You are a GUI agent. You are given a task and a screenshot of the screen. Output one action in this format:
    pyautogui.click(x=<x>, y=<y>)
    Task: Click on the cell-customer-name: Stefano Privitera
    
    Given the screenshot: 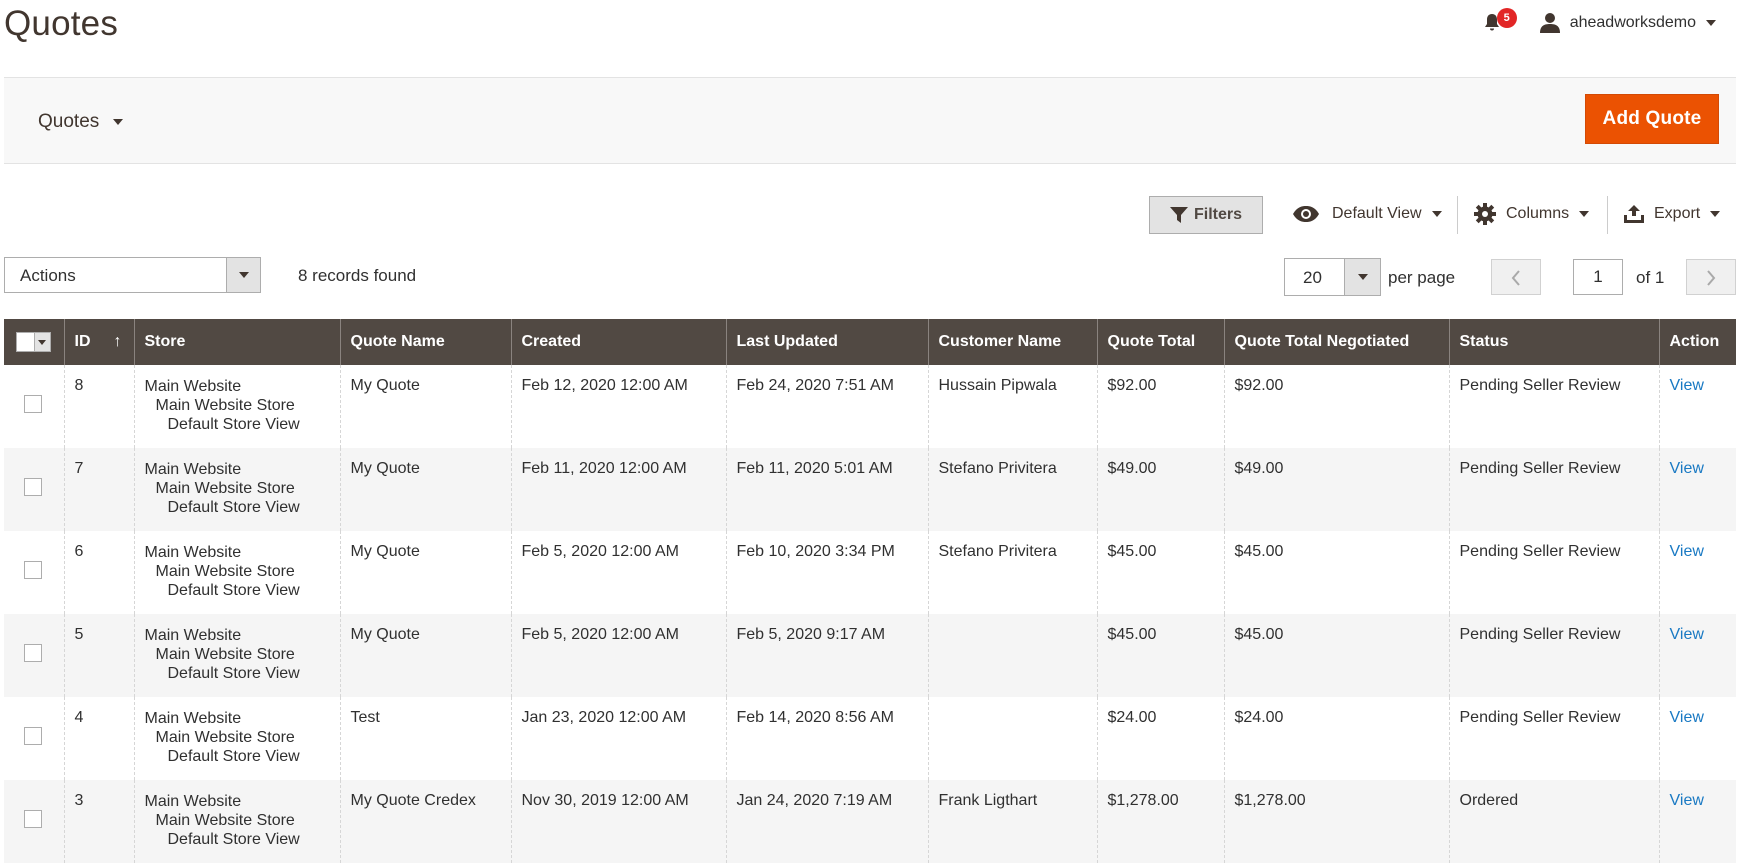 What is the action you would take?
    pyautogui.click(x=1012, y=572)
    